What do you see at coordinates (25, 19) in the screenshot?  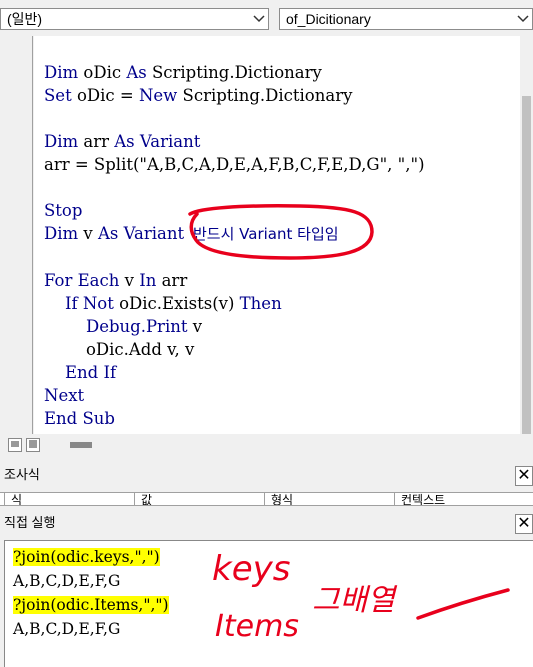 I see `object-combo-value: (일반)` at bounding box center [25, 19].